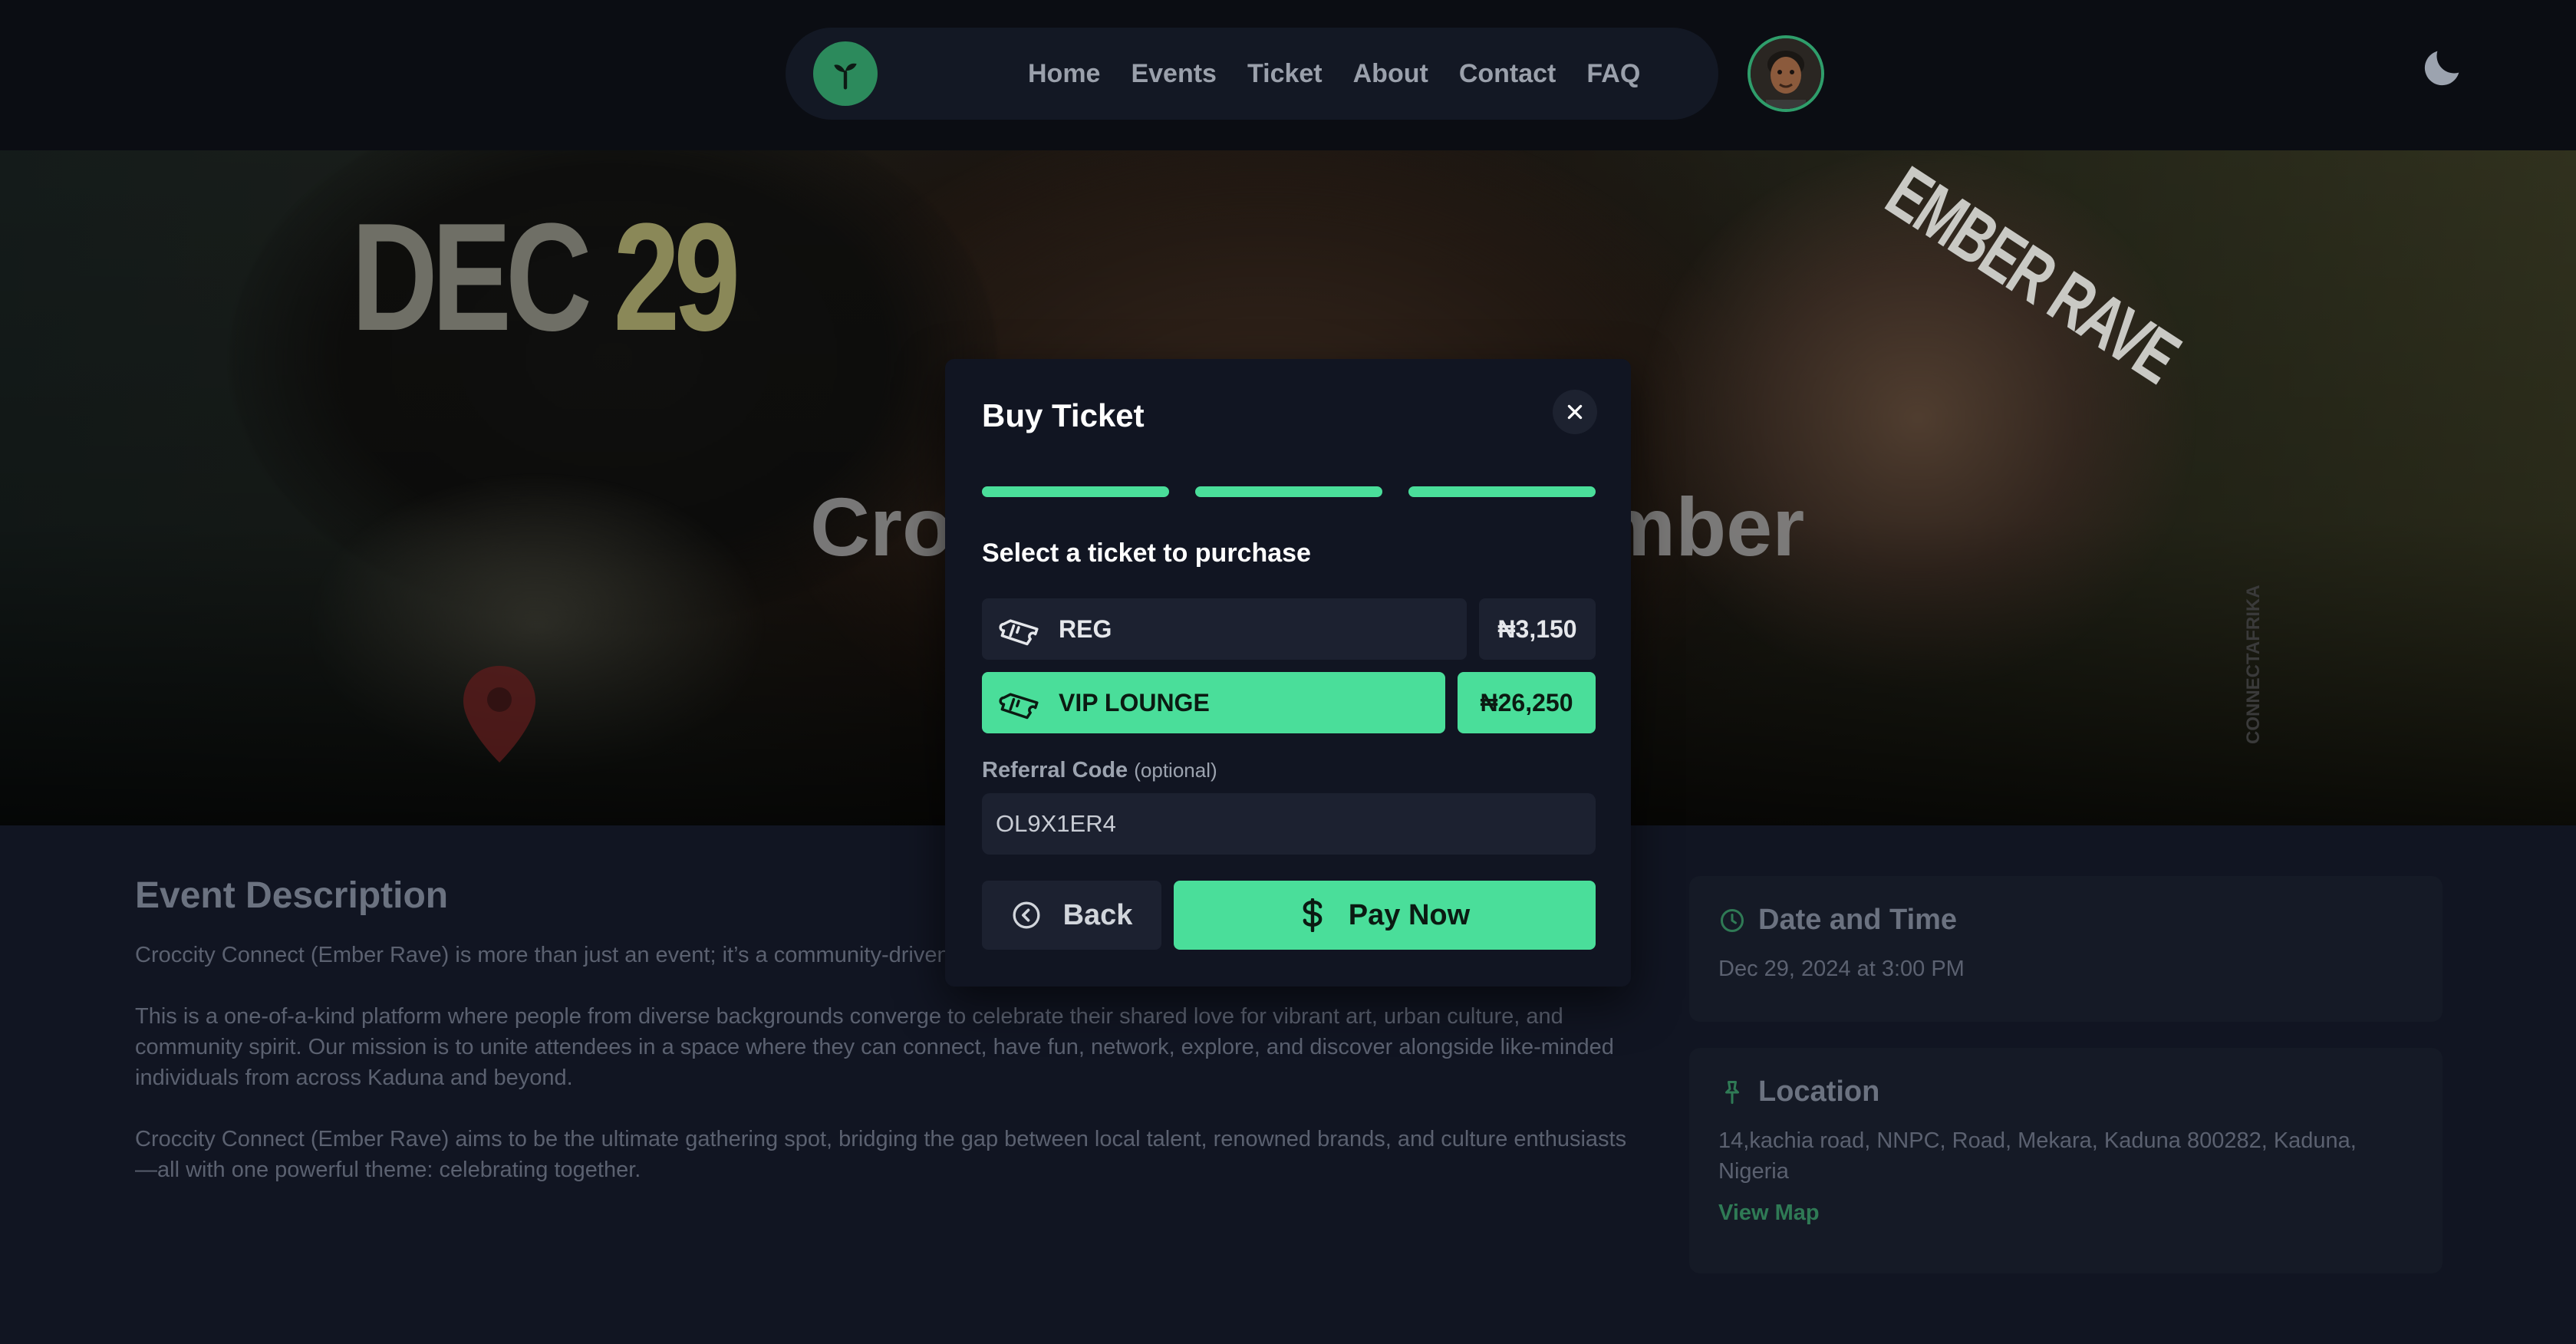 Image resolution: width=2576 pixels, height=1344 pixels. I want to click on hero-vertical-text: CONNECTAFRIKA, so click(2253, 664).